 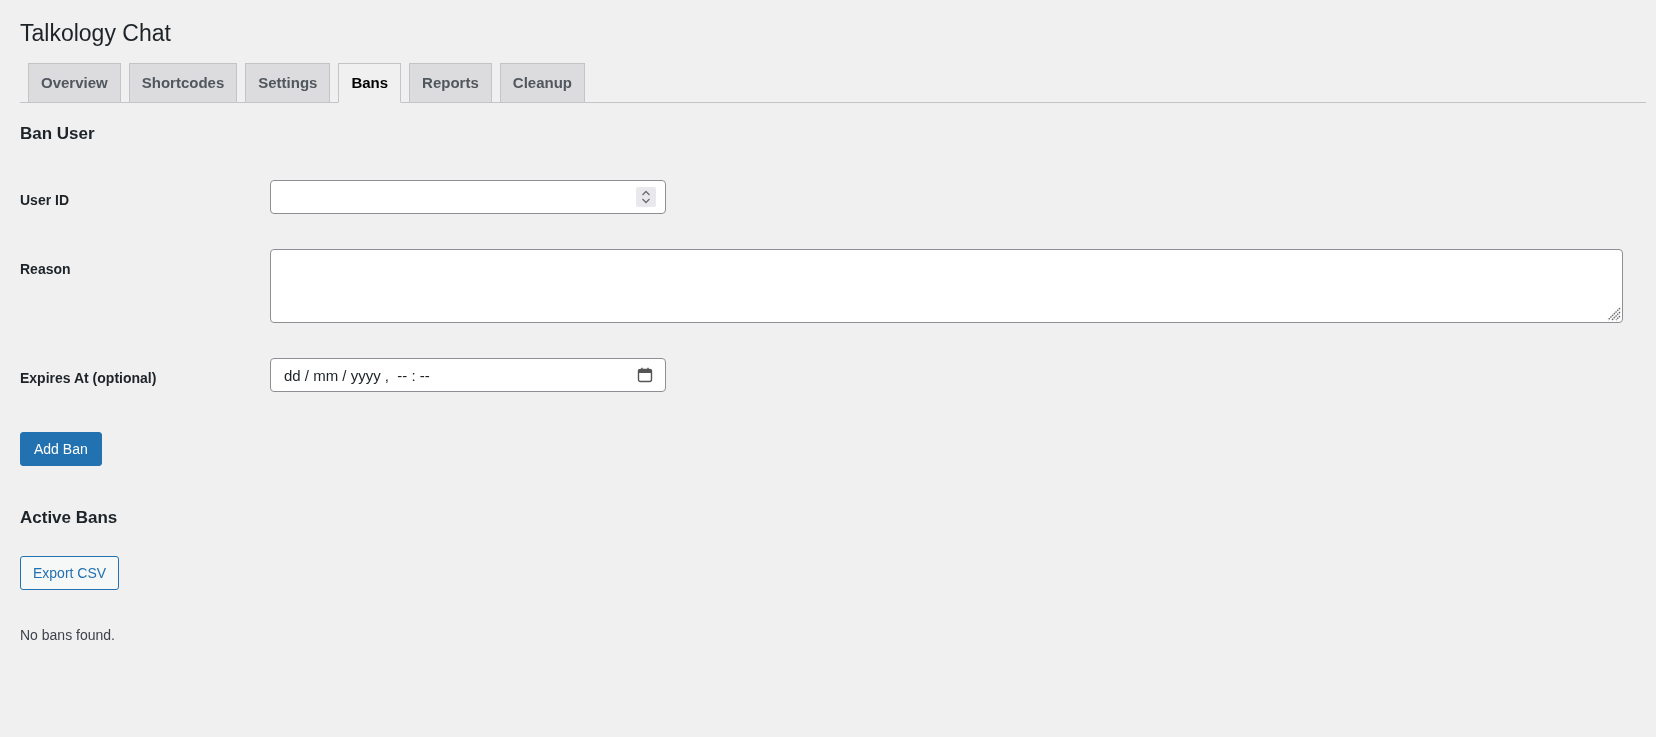 I want to click on section-heading: Active Bans, so click(x=69, y=518).